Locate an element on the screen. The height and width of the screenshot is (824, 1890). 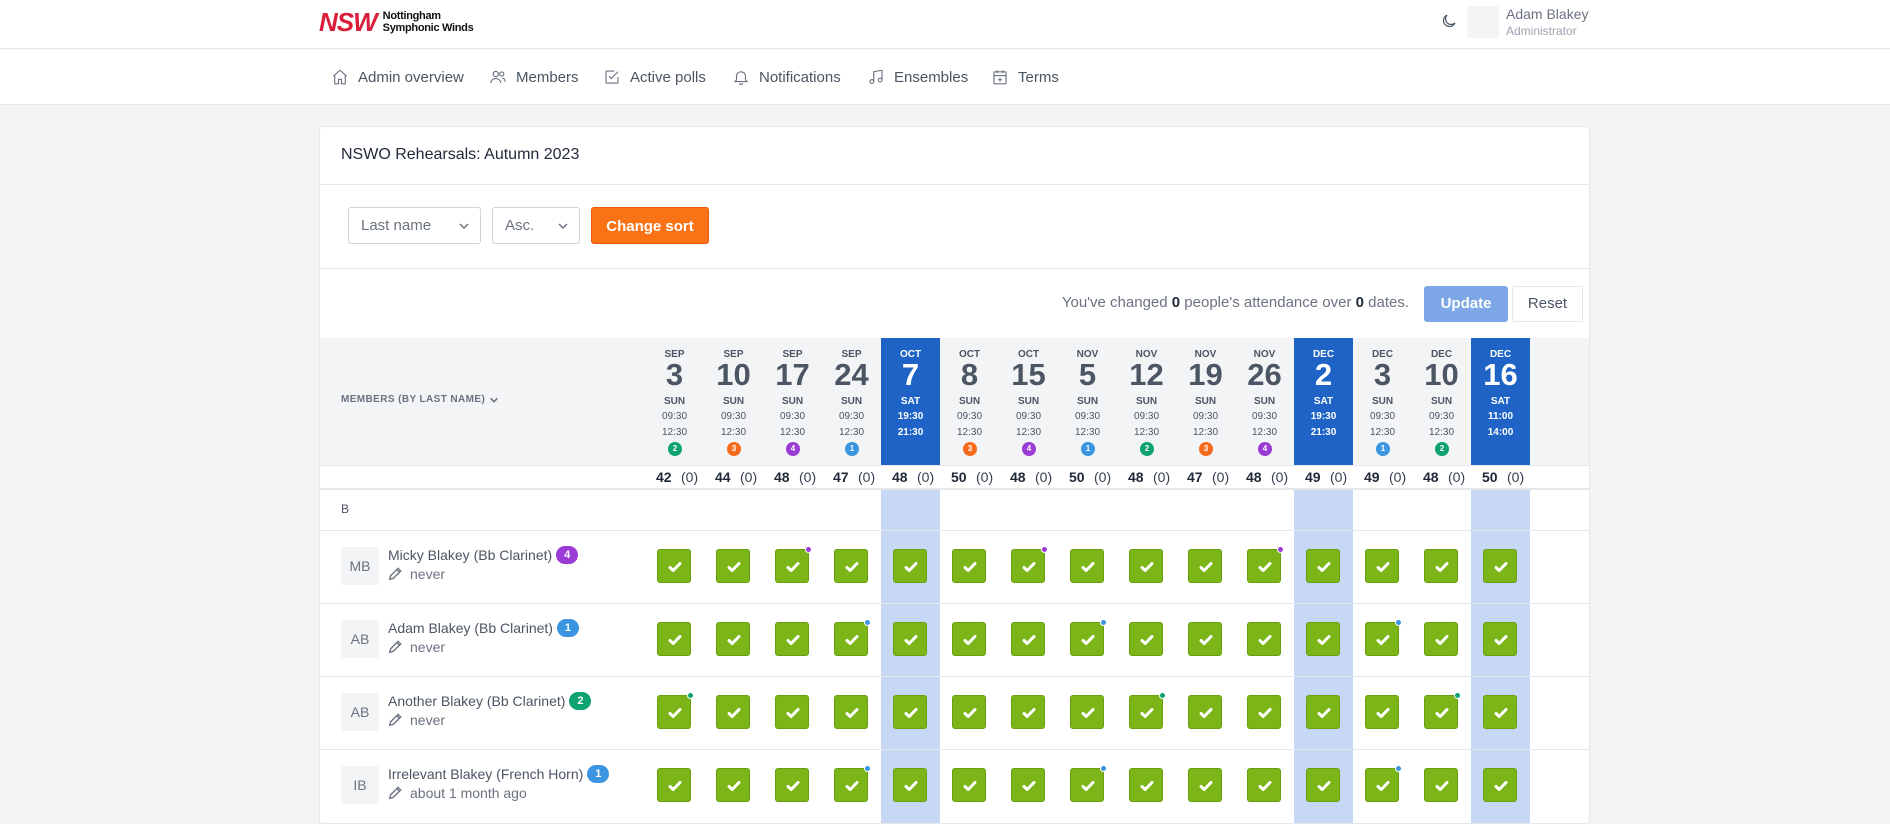
date-header: SEP 17 SUN 09:30 12:30 4 is located at coordinates (792, 401).